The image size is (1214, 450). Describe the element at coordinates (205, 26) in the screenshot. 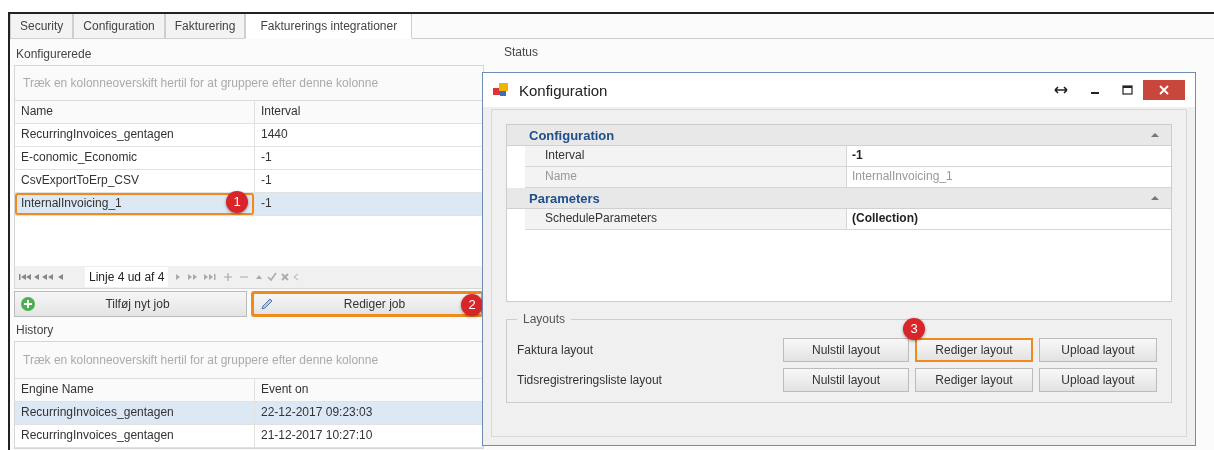

I see `tab: Fakturering` at that location.